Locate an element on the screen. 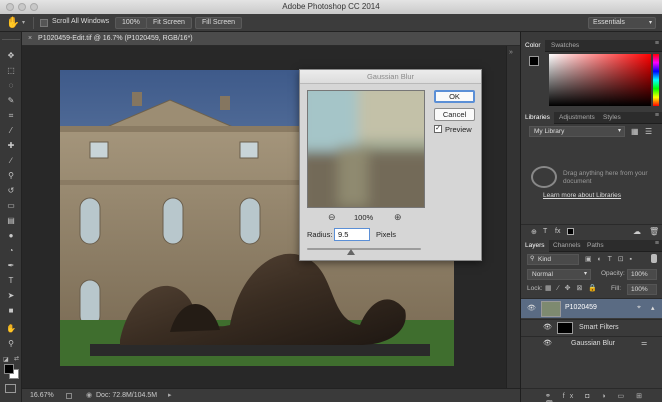 Image resolution: width=662 pixels, height=402 pixels. layer-row: 👁 P1020459 ⌖ ▴ is located at coordinates (591, 308).